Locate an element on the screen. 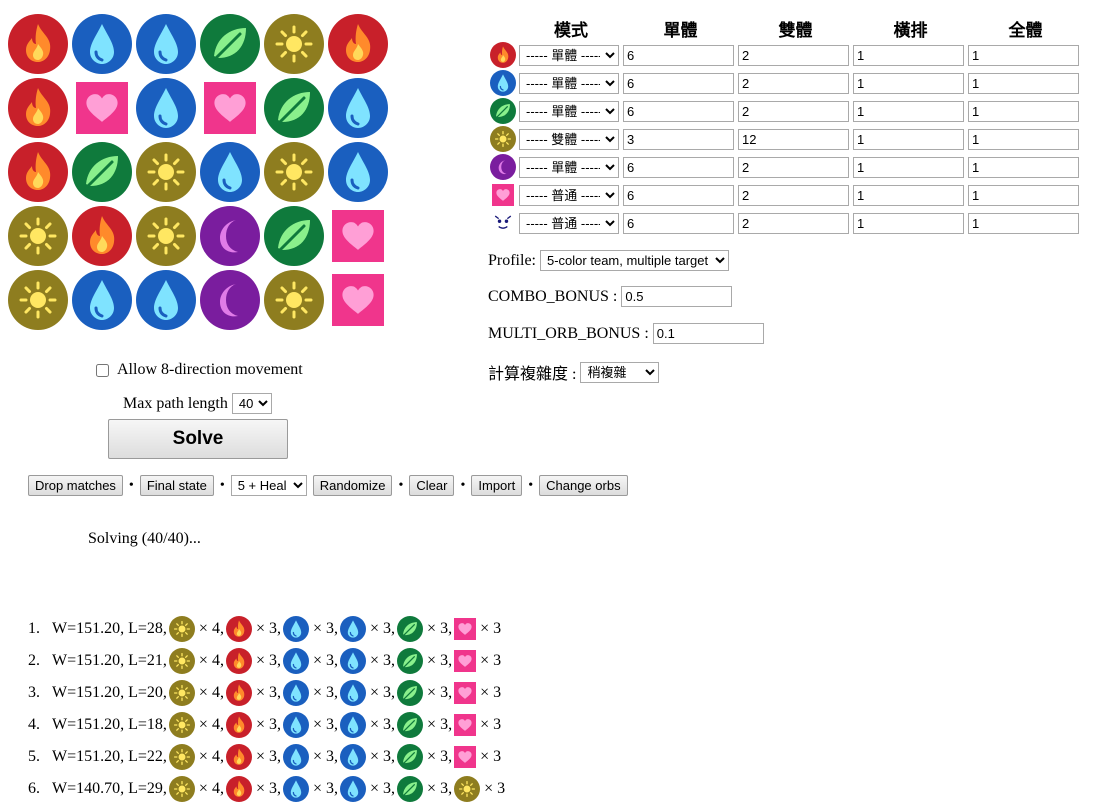  clear-button: Clear is located at coordinates (432, 485).